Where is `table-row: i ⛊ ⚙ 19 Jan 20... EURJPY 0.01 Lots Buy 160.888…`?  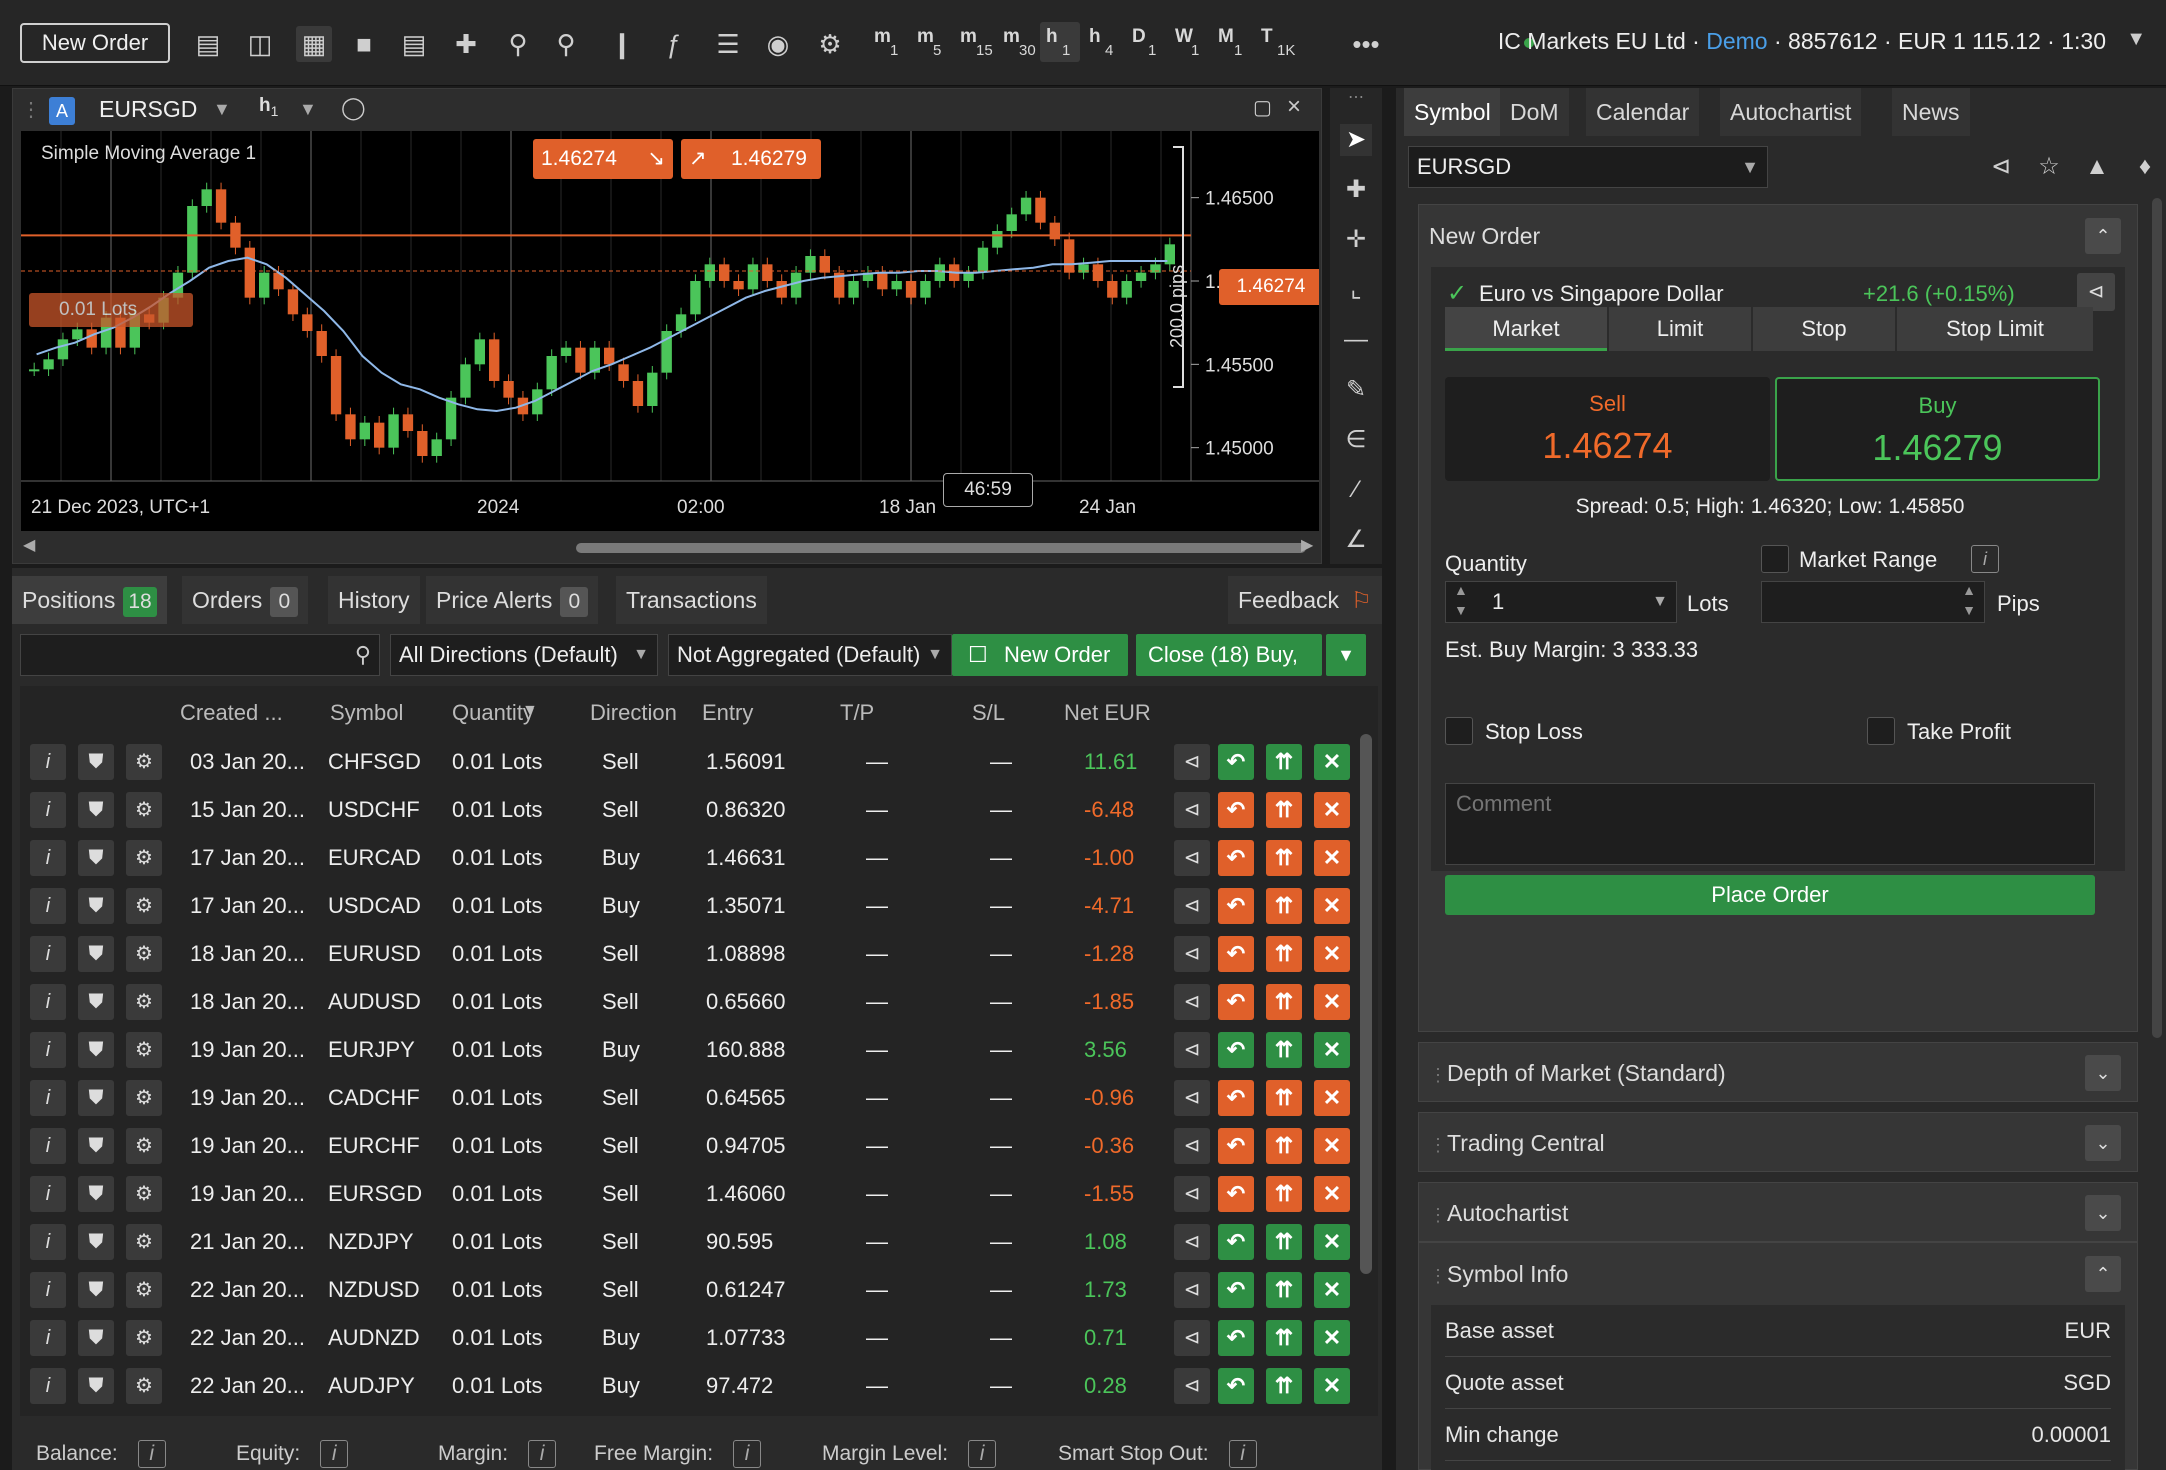 table-row: i ⛊ ⚙ 19 Jan 20... EURJPY 0.01 Lots Buy 160.888… is located at coordinates (690, 1050).